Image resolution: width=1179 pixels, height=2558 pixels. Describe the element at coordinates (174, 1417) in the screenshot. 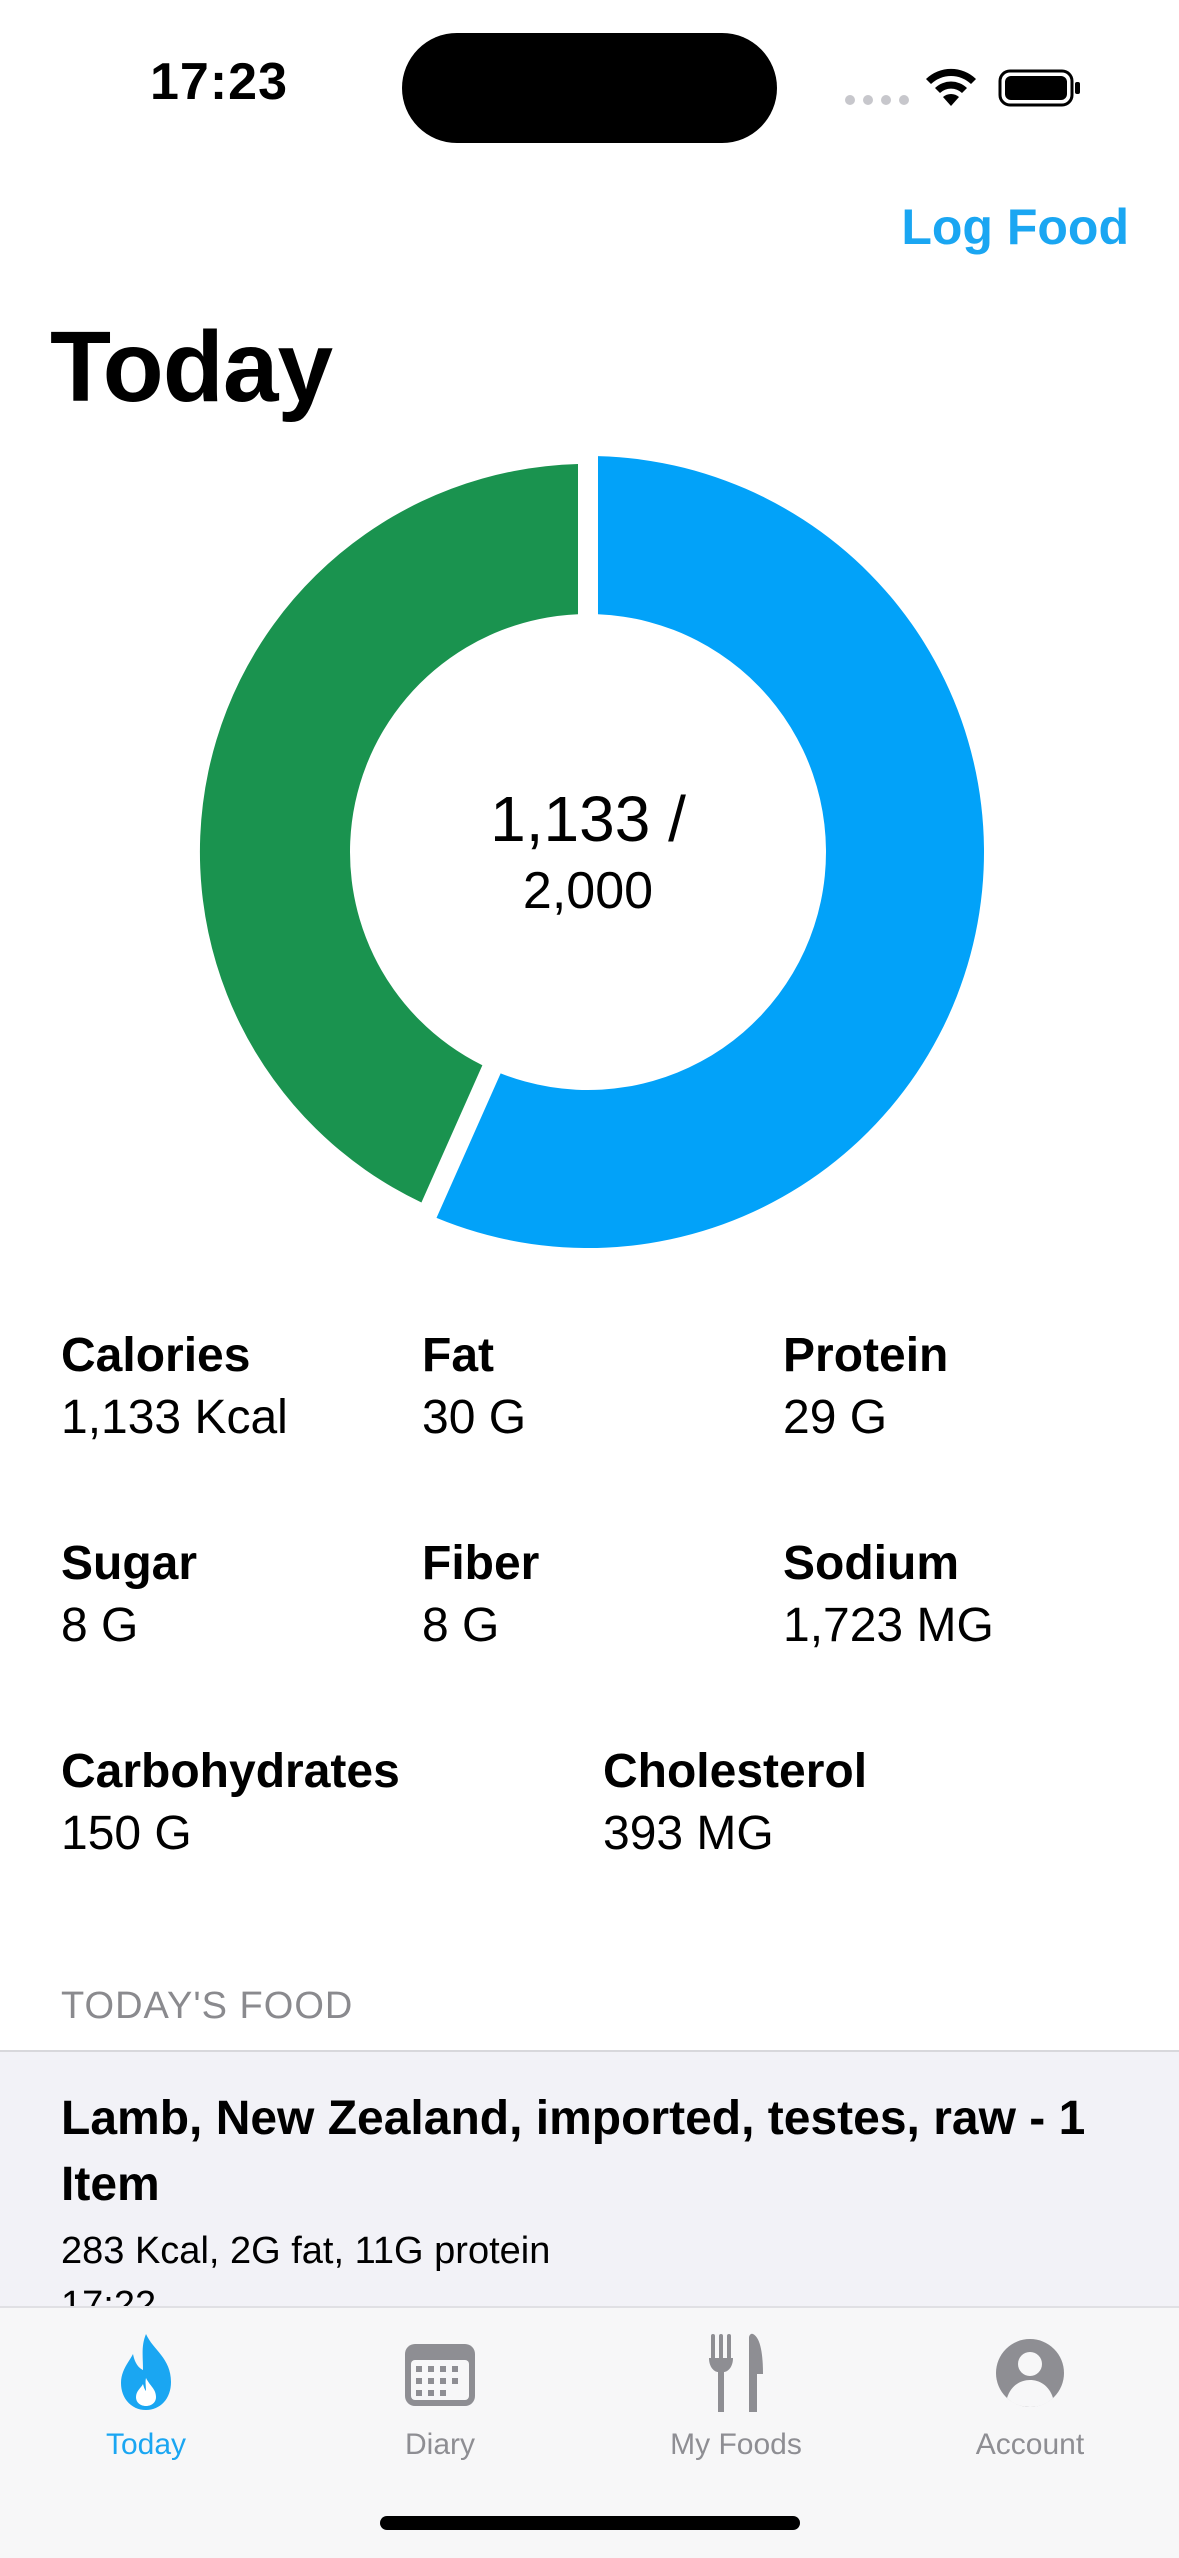

I see `nutrient-value: 1,133 Kcal` at that location.